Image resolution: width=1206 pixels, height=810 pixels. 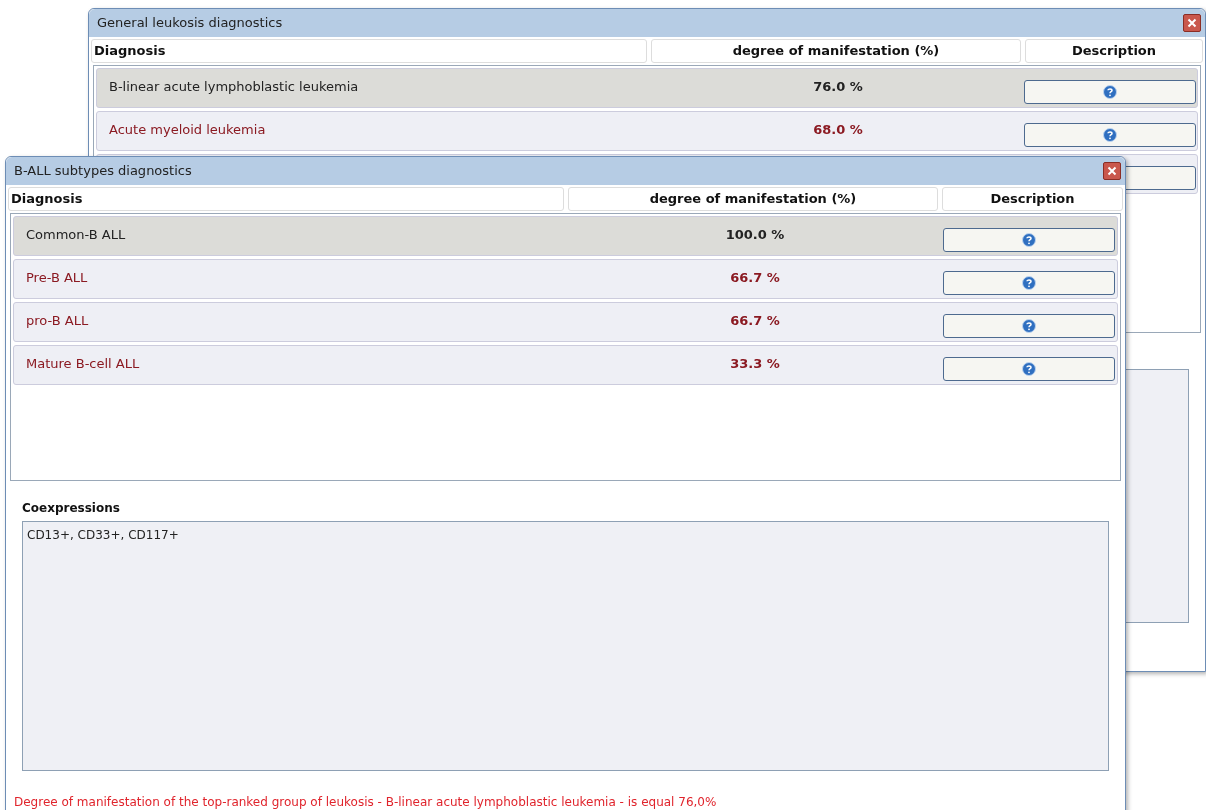 I want to click on diagnosis-text: pro-B ALL, so click(x=57, y=321).